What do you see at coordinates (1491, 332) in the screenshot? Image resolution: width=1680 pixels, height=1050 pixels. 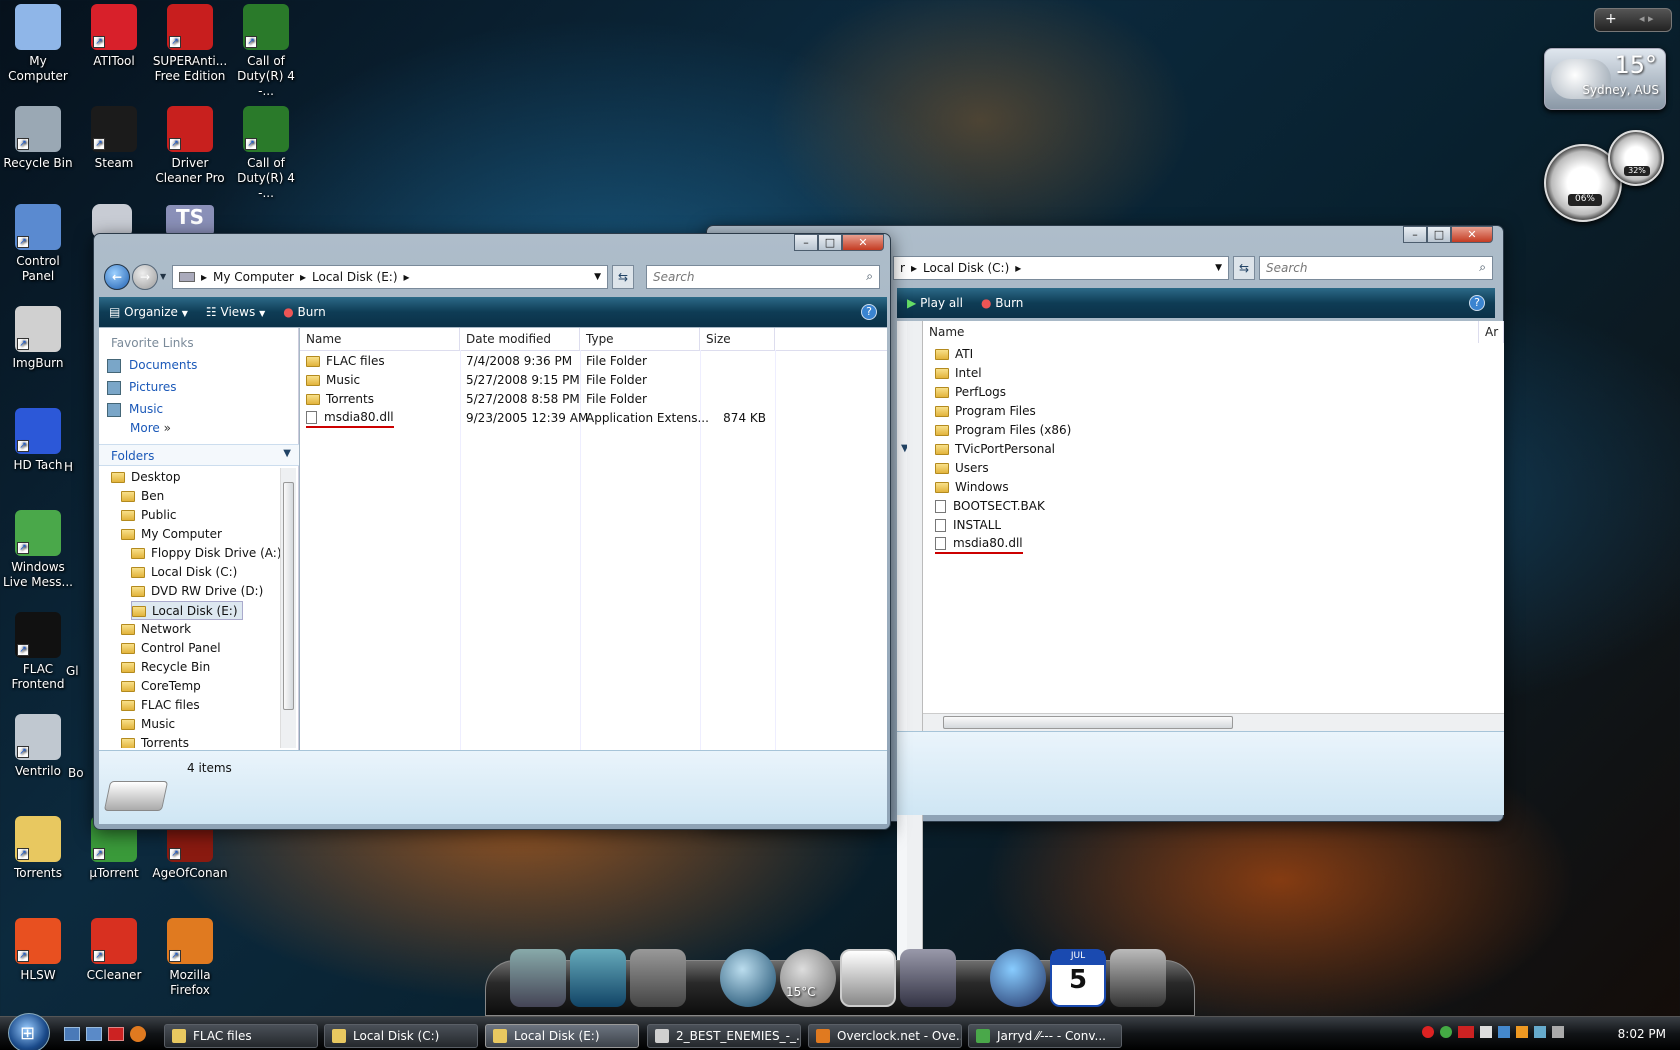 I see `column-header-attributes: Ar` at bounding box center [1491, 332].